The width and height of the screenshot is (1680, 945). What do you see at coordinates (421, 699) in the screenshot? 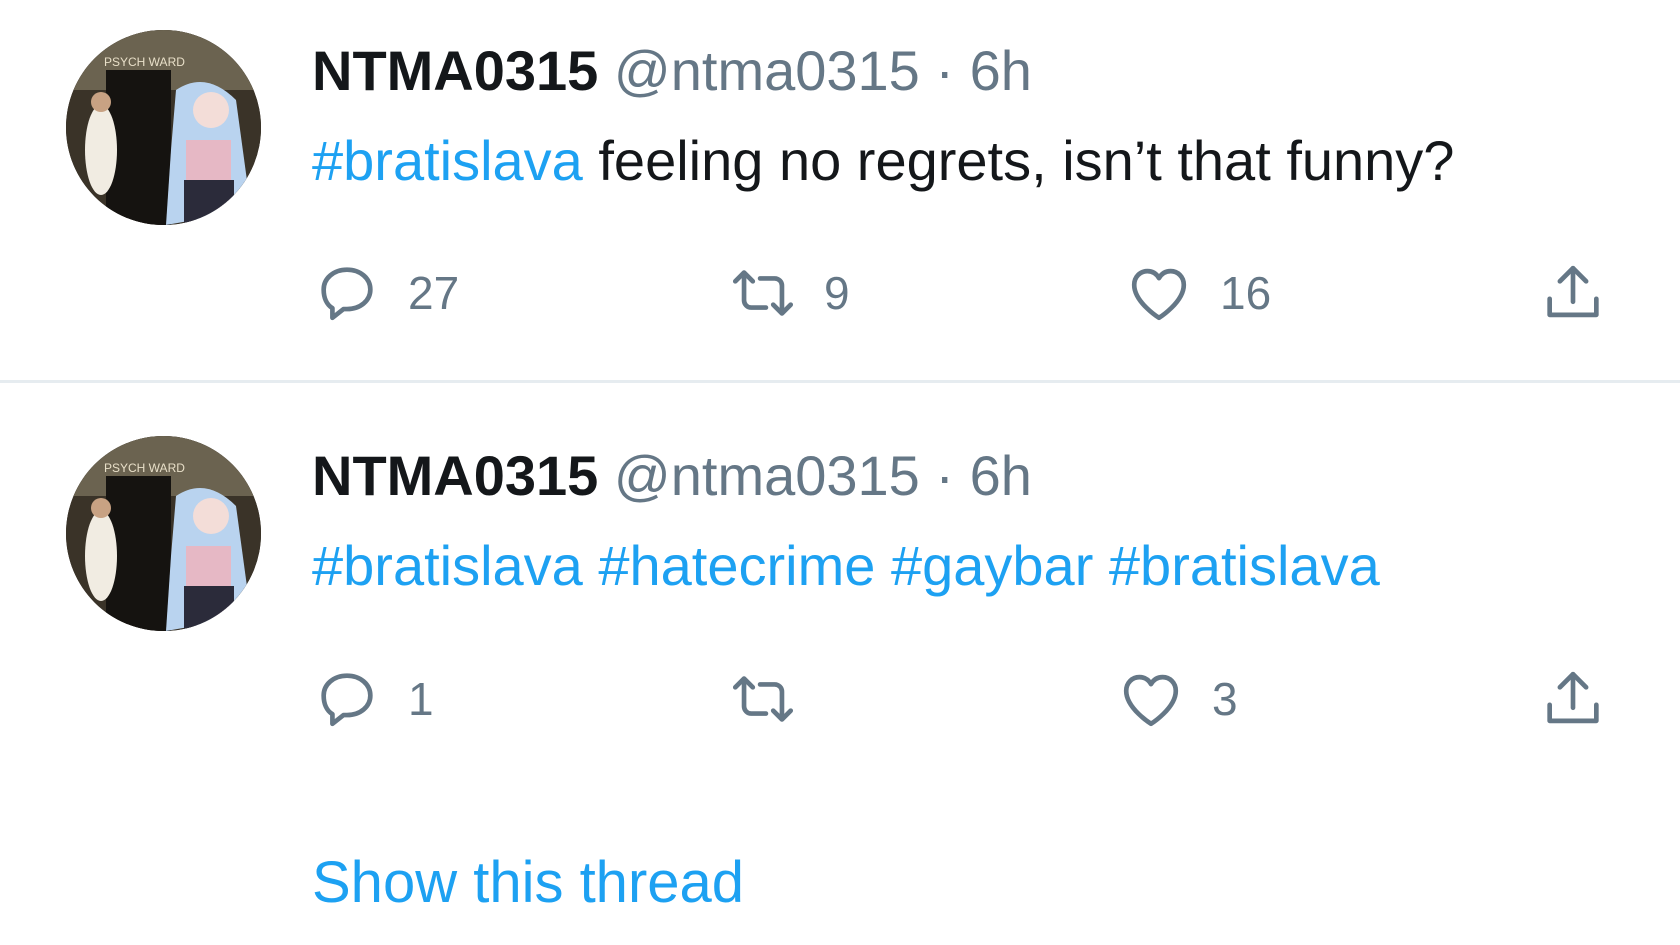
I see `reply-count: 1` at bounding box center [421, 699].